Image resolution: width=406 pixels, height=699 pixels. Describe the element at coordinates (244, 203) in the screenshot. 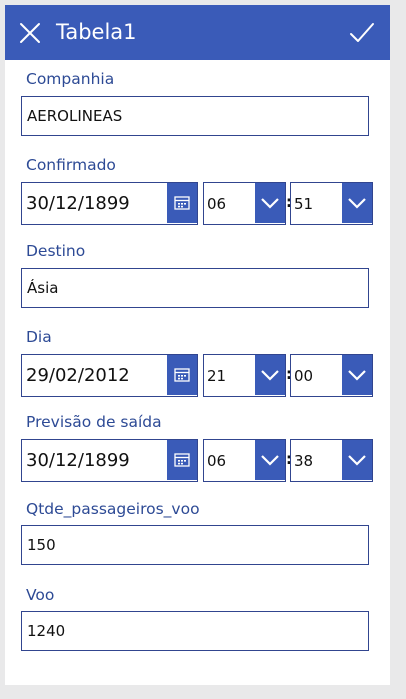

I see `confirmado-hour-select: 06` at that location.